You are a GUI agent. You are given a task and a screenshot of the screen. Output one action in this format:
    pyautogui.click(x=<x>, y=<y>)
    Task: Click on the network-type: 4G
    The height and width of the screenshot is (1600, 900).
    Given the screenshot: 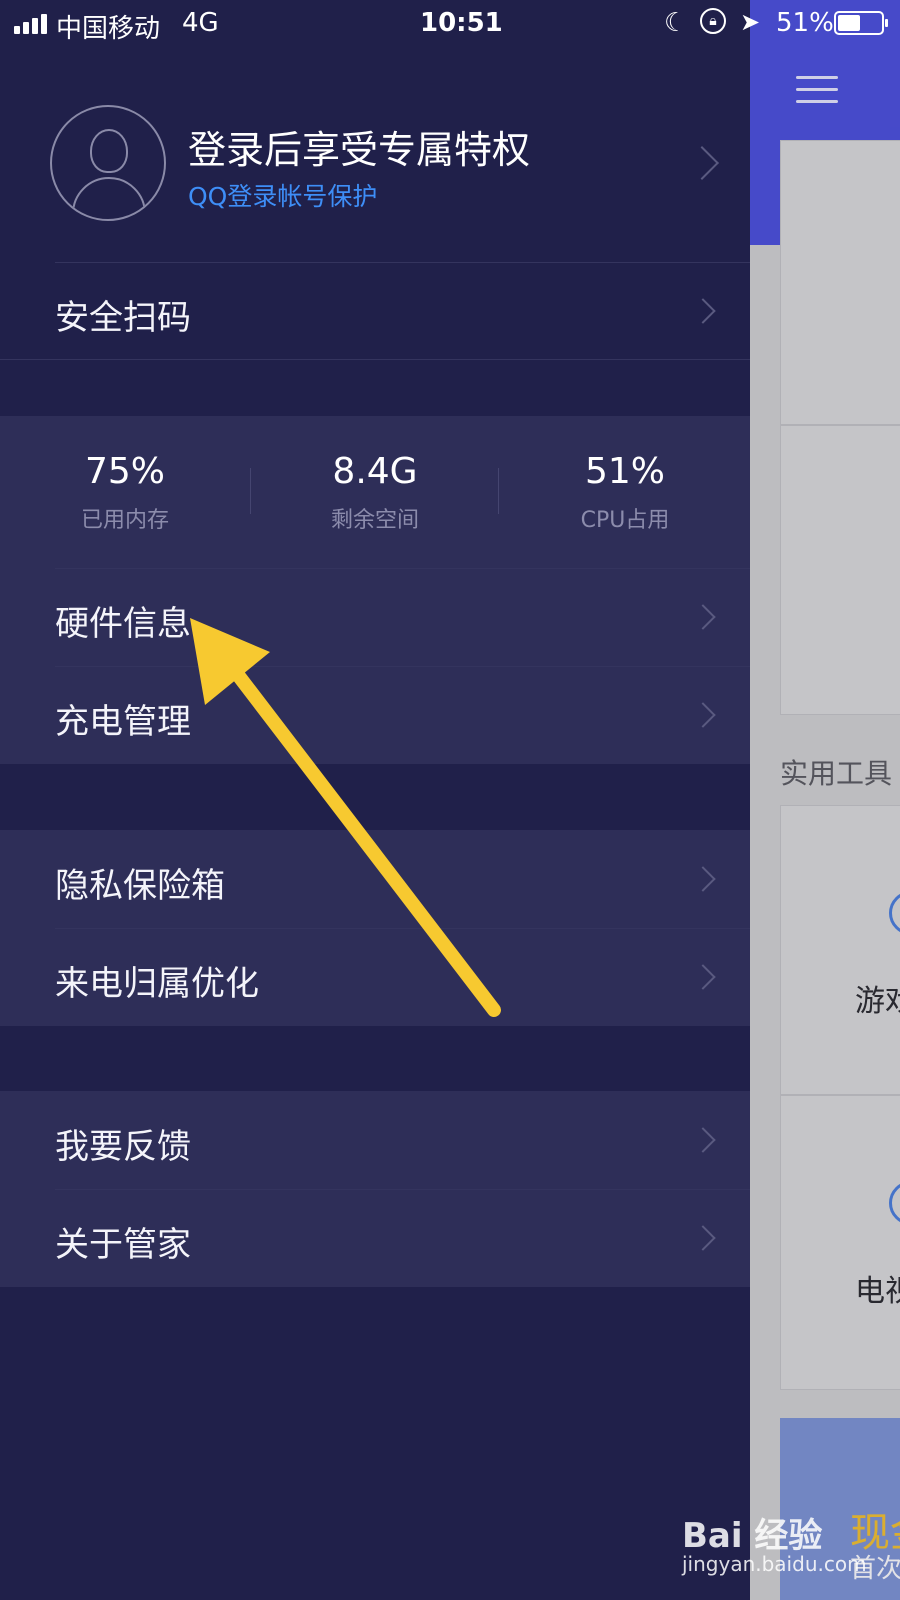 What is the action you would take?
    pyautogui.click(x=200, y=23)
    